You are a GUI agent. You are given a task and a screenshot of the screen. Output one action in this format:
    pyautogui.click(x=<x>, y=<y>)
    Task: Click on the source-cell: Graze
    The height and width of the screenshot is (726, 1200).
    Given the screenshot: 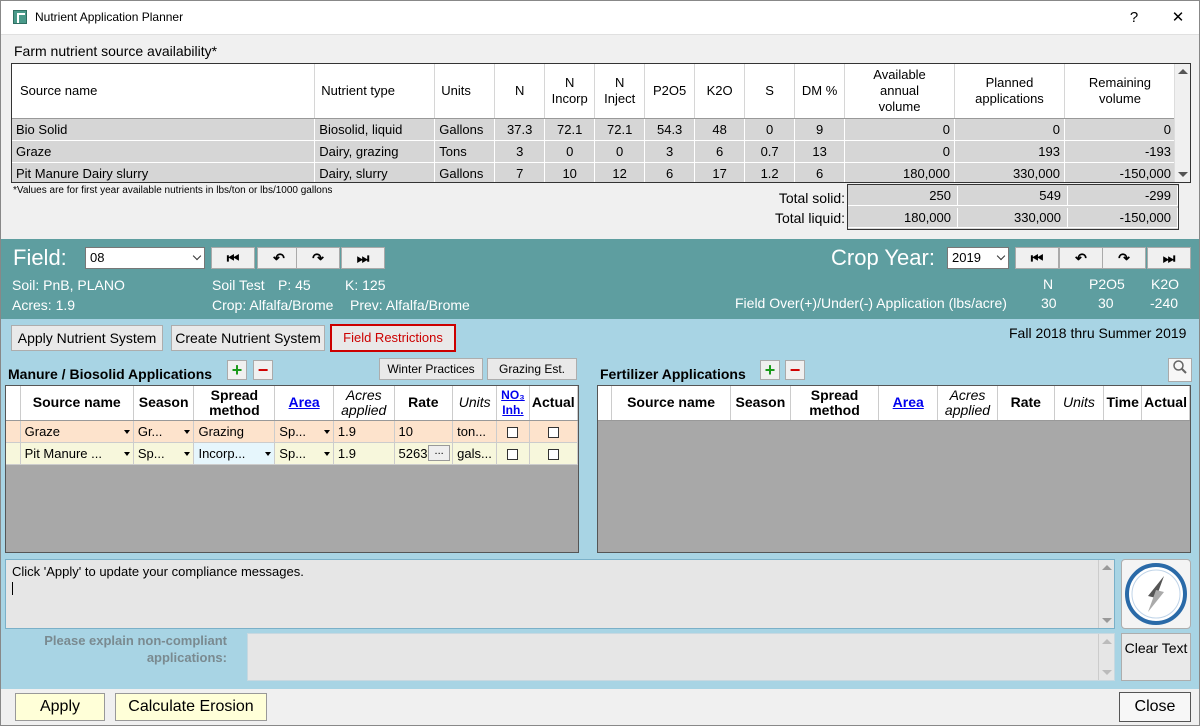 What is the action you would take?
    pyautogui.click(x=164, y=151)
    